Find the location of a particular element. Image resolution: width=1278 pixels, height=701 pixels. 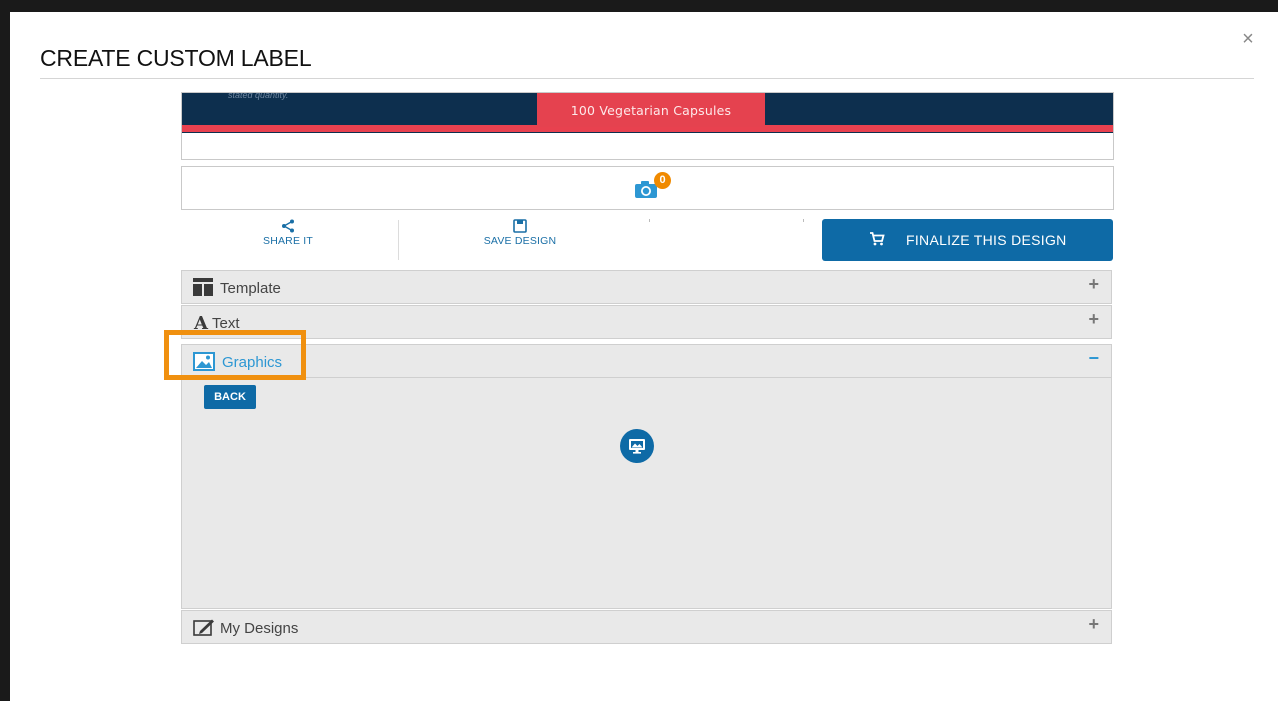

svg-text: A is located at coordinates (201, 322).